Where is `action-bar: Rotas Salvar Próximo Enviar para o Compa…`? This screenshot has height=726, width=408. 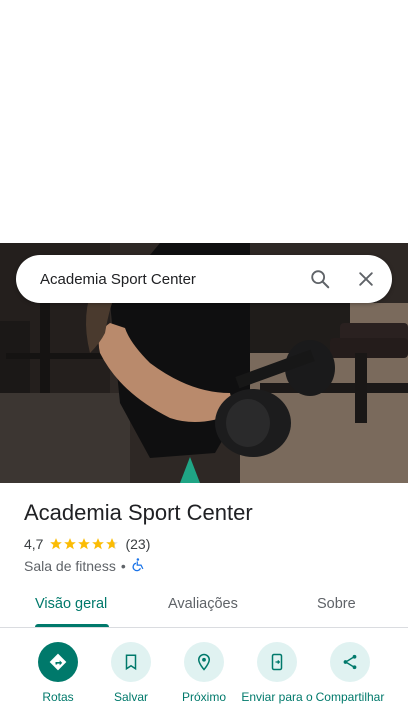
action-bar: Rotas Salvar Próximo Enviar para o Compa… is located at coordinates (204, 684).